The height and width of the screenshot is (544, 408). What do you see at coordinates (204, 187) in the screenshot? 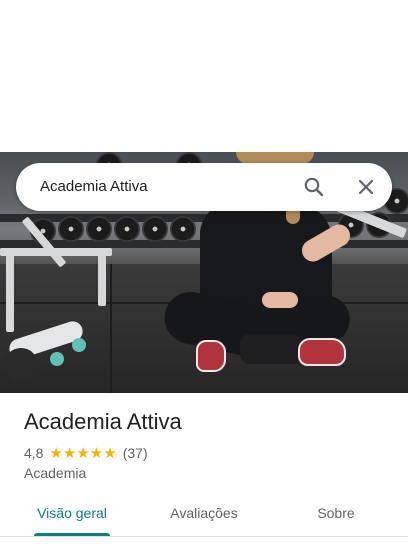
I see `search-bar: Academia Attiva` at bounding box center [204, 187].